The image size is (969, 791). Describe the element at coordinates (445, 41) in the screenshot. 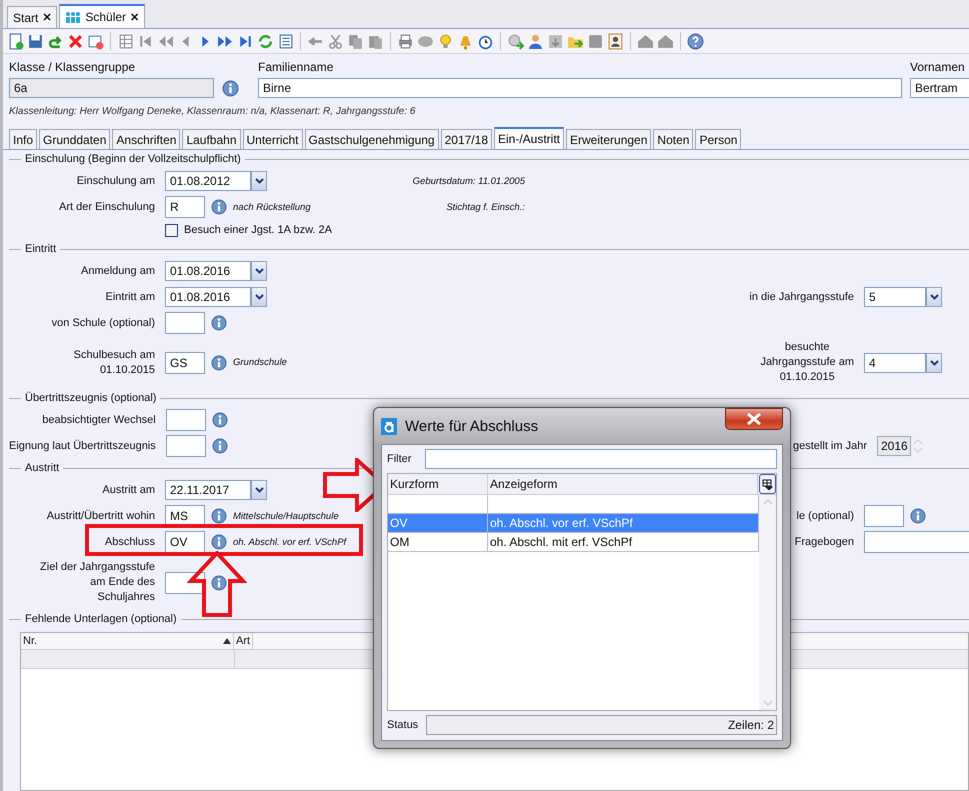

I see `lightbulb-icon` at that location.